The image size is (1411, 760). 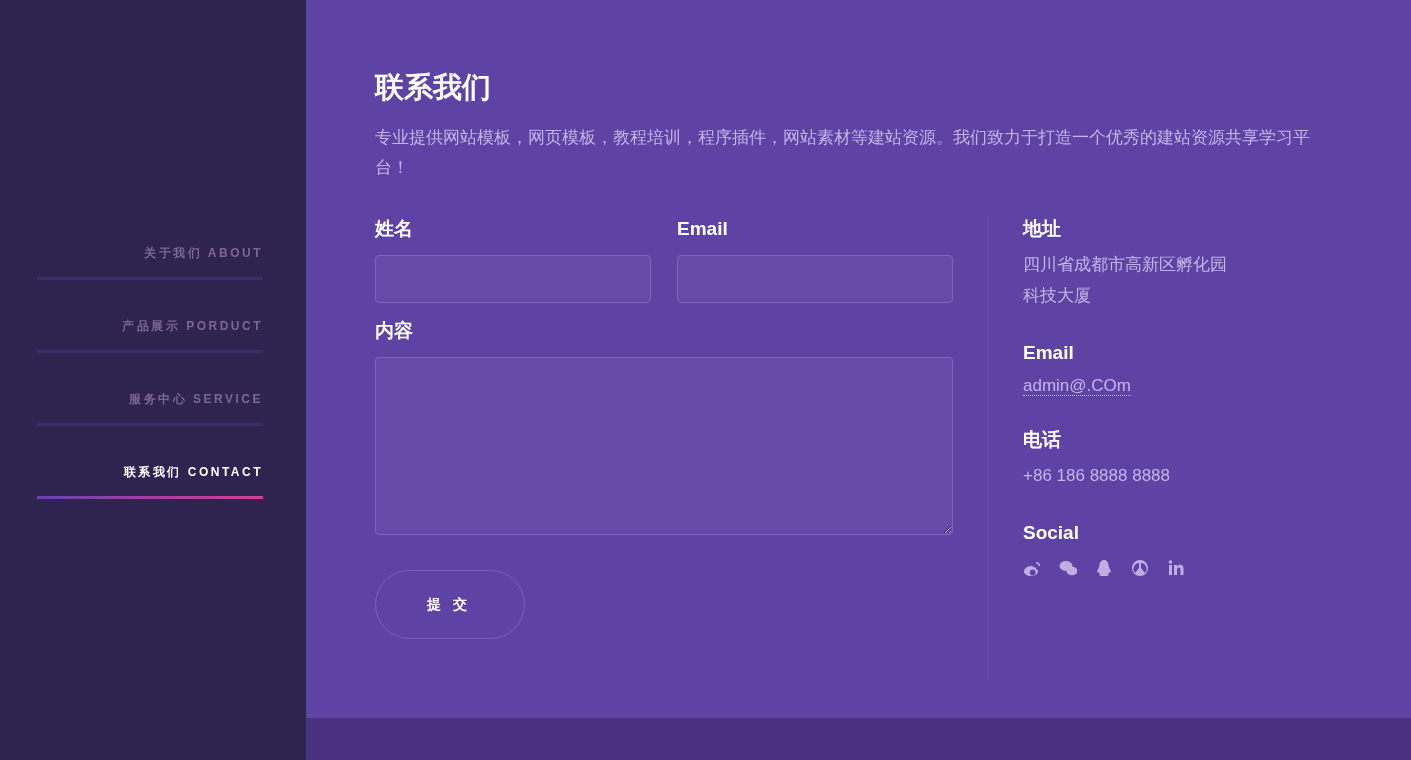 What do you see at coordinates (664, 445) in the screenshot?
I see `content-field` at bounding box center [664, 445].